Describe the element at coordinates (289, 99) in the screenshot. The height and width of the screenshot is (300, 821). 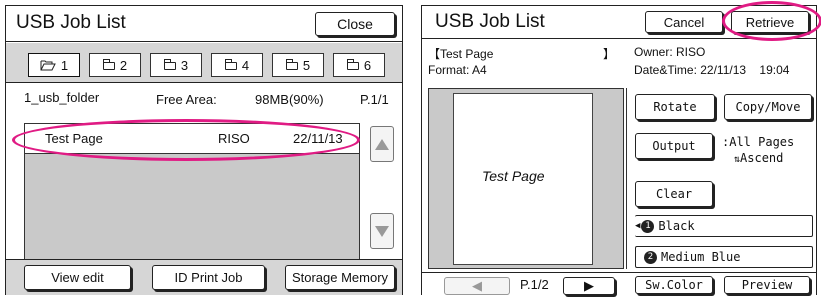
I see `free-area-value: 98MB(90%)` at that location.